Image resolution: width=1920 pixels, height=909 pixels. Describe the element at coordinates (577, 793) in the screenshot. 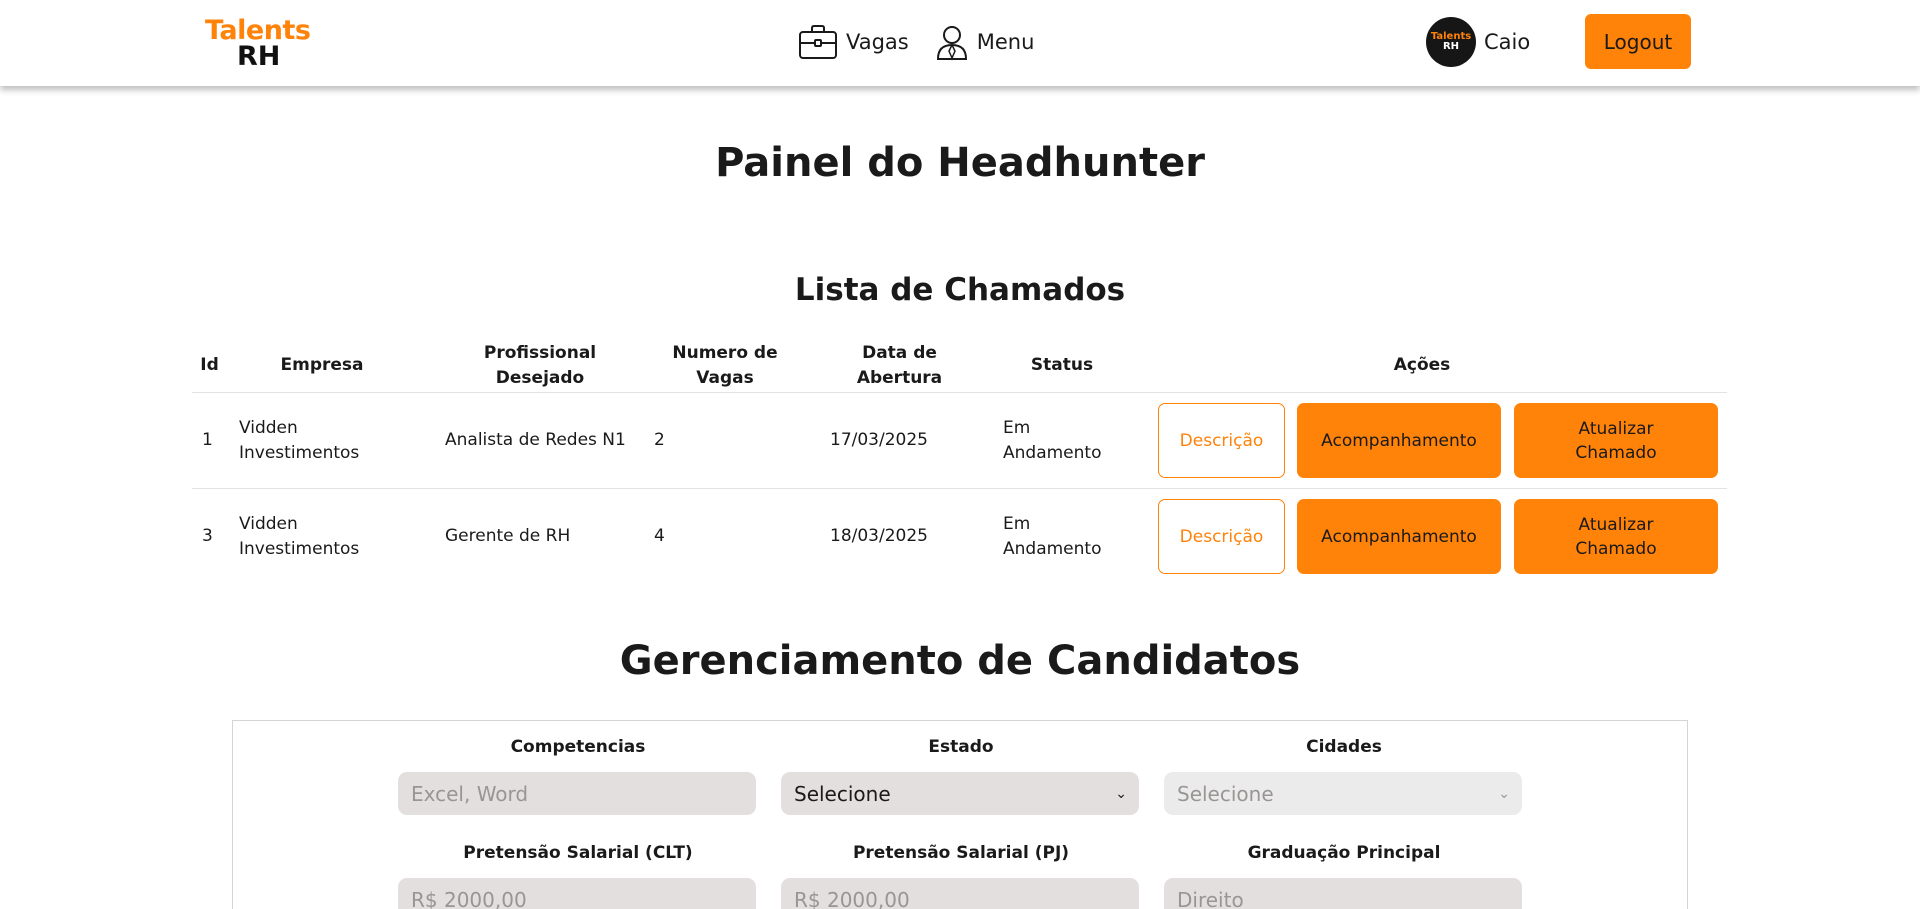

I see `competencias-input` at that location.